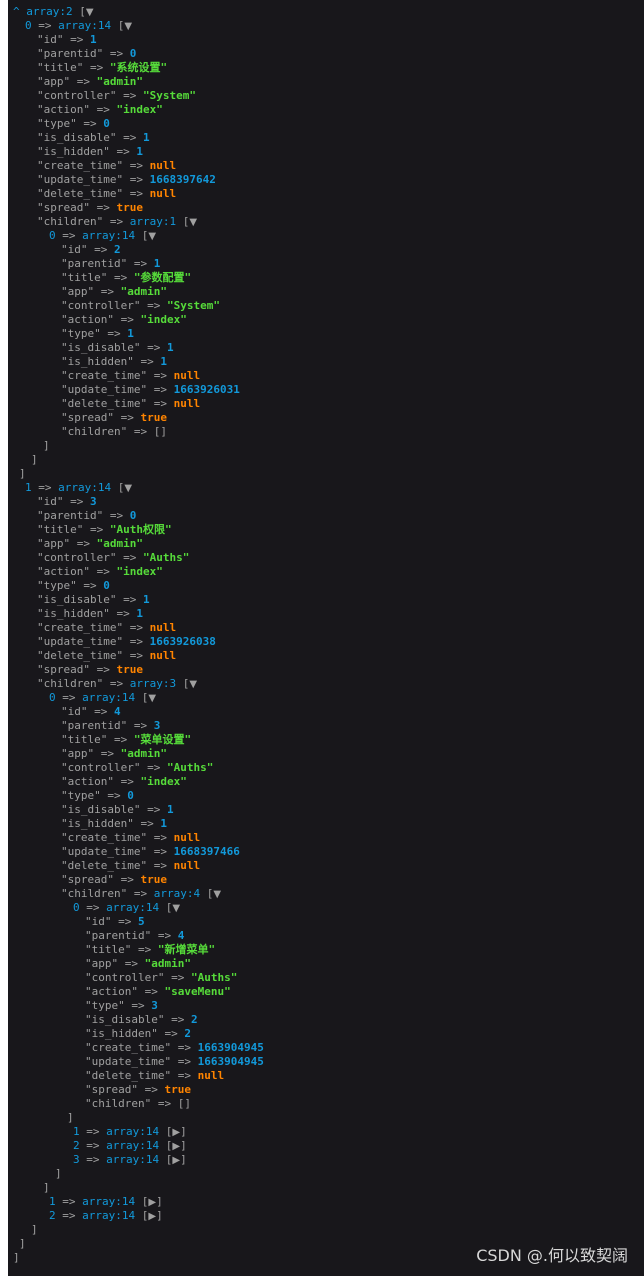 The height and width of the screenshot is (1276, 644). Describe the element at coordinates (124, 781) in the screenshot. I see `key-value-line: "action" => "index"` at that location.